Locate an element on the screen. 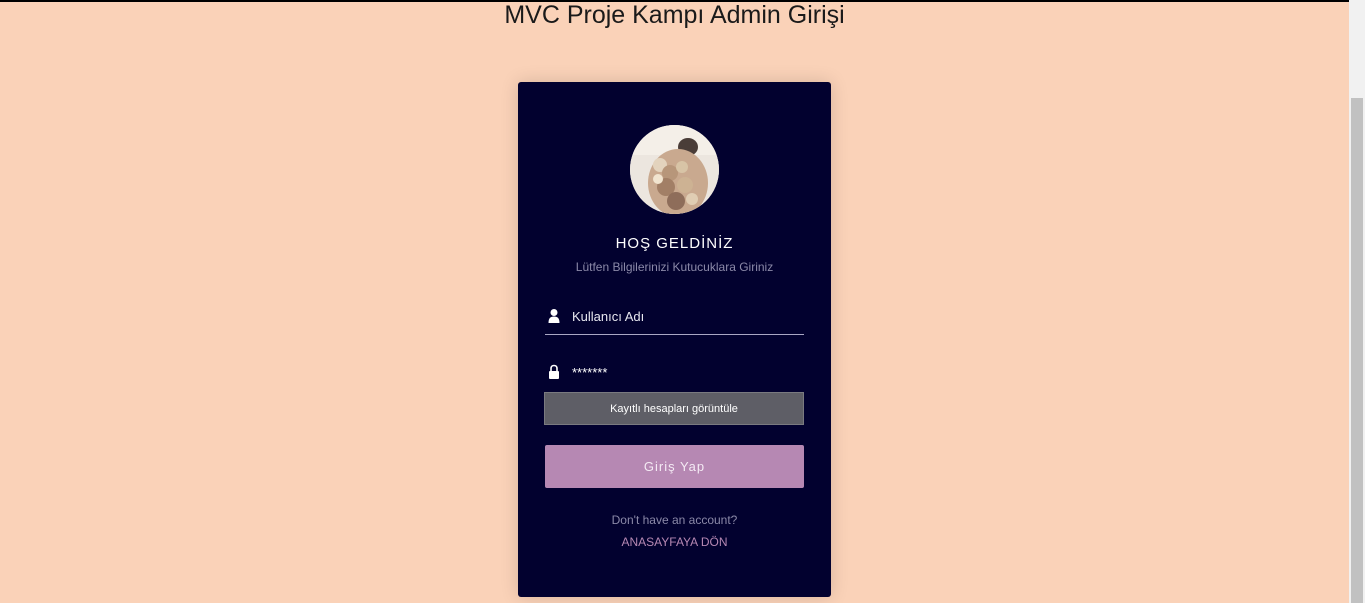 The width and height of the screenshot is (1365, 603). welcome-heading: HOŞ GELDİNİZ is located at coordinates (674, 243).